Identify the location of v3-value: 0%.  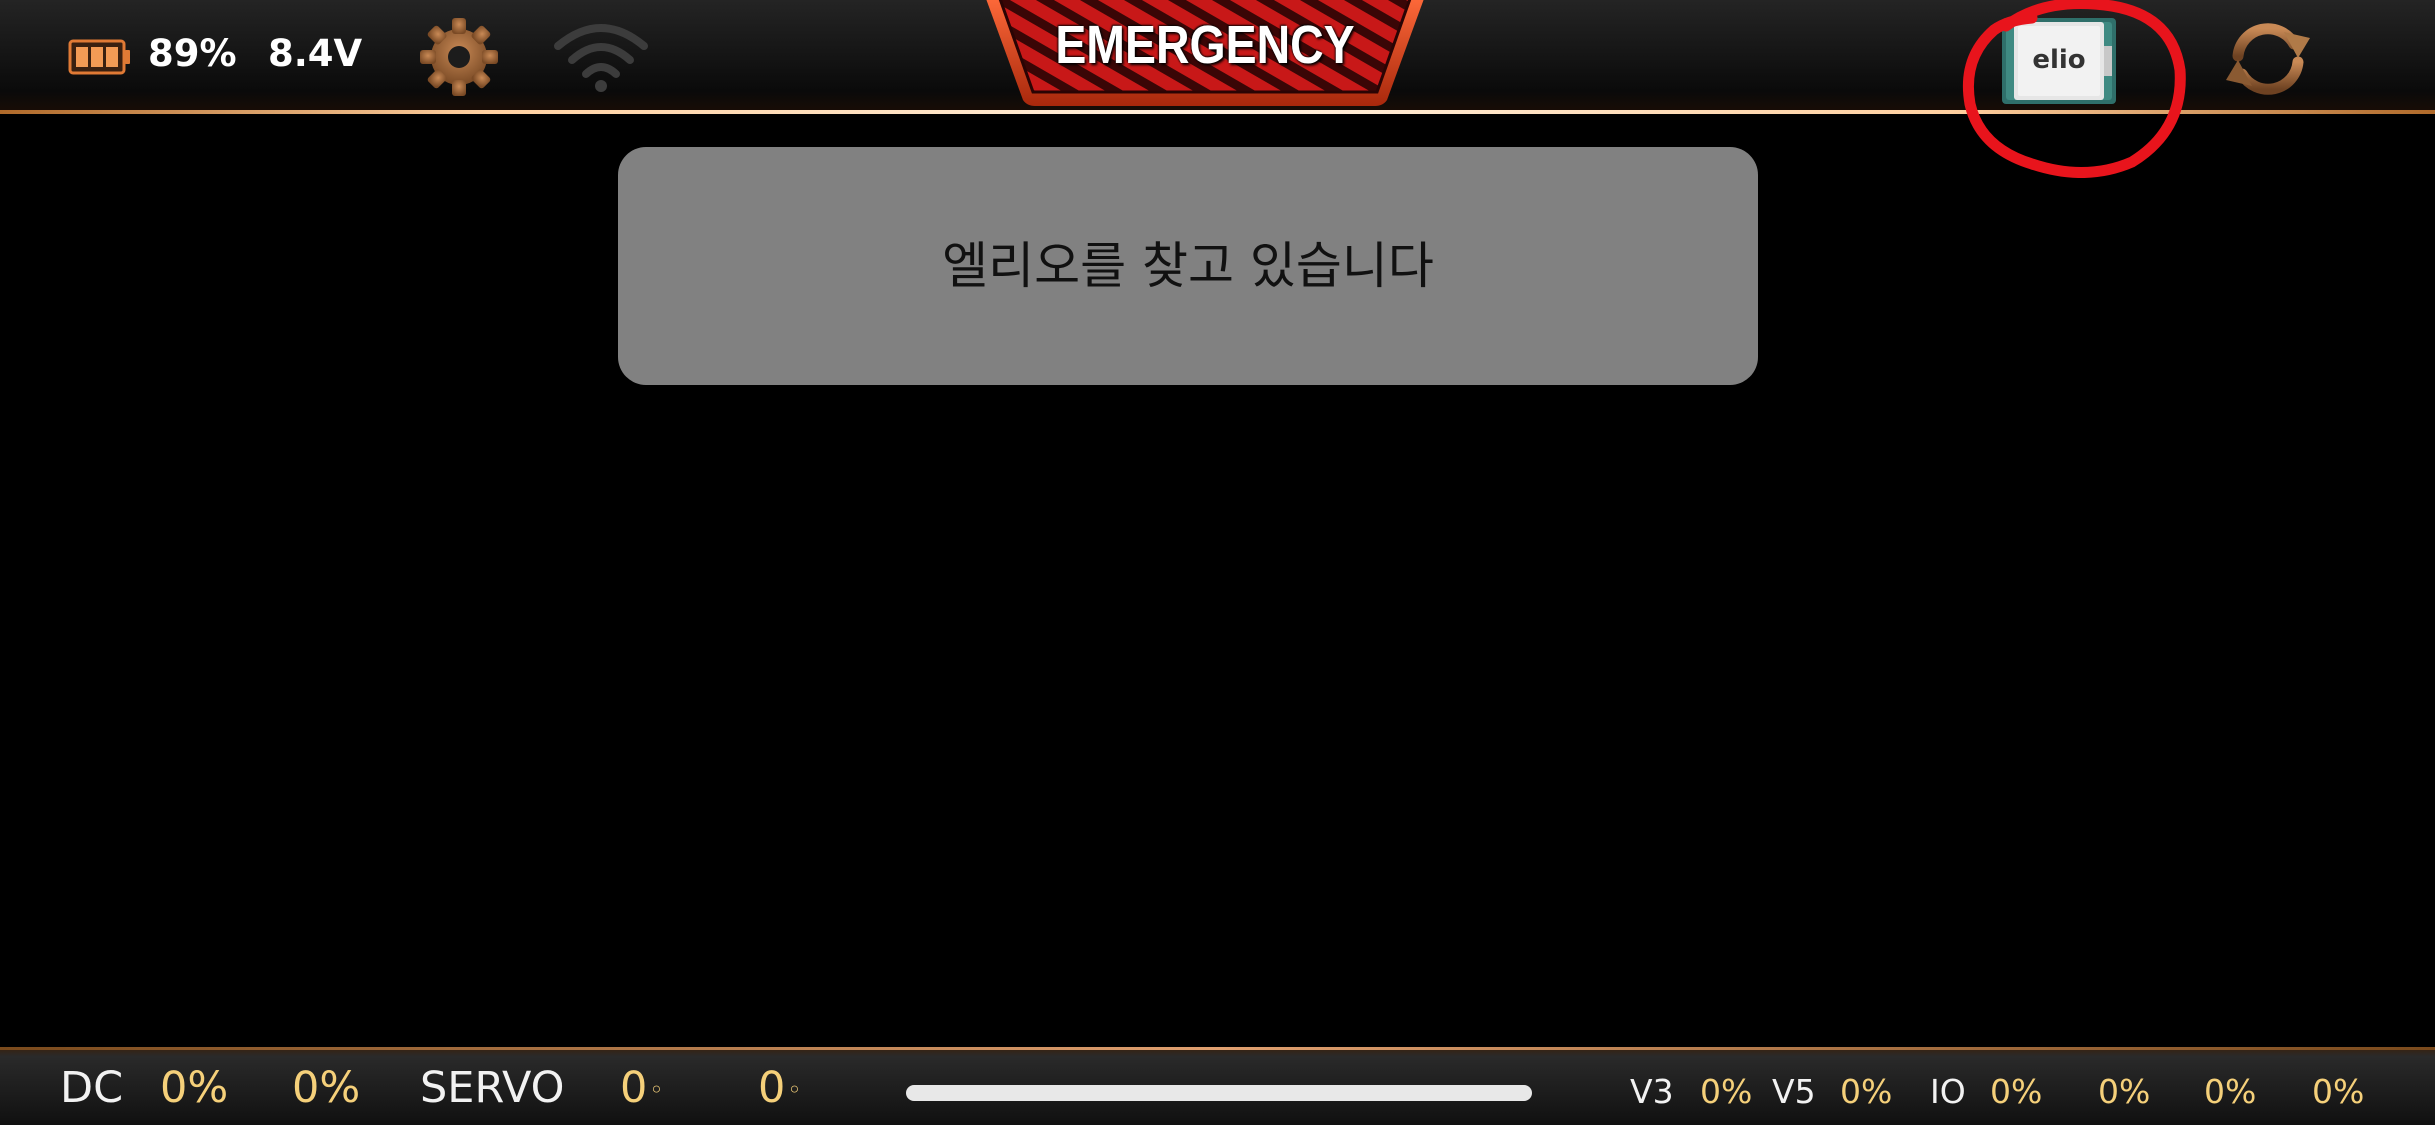
(1726, 1091).